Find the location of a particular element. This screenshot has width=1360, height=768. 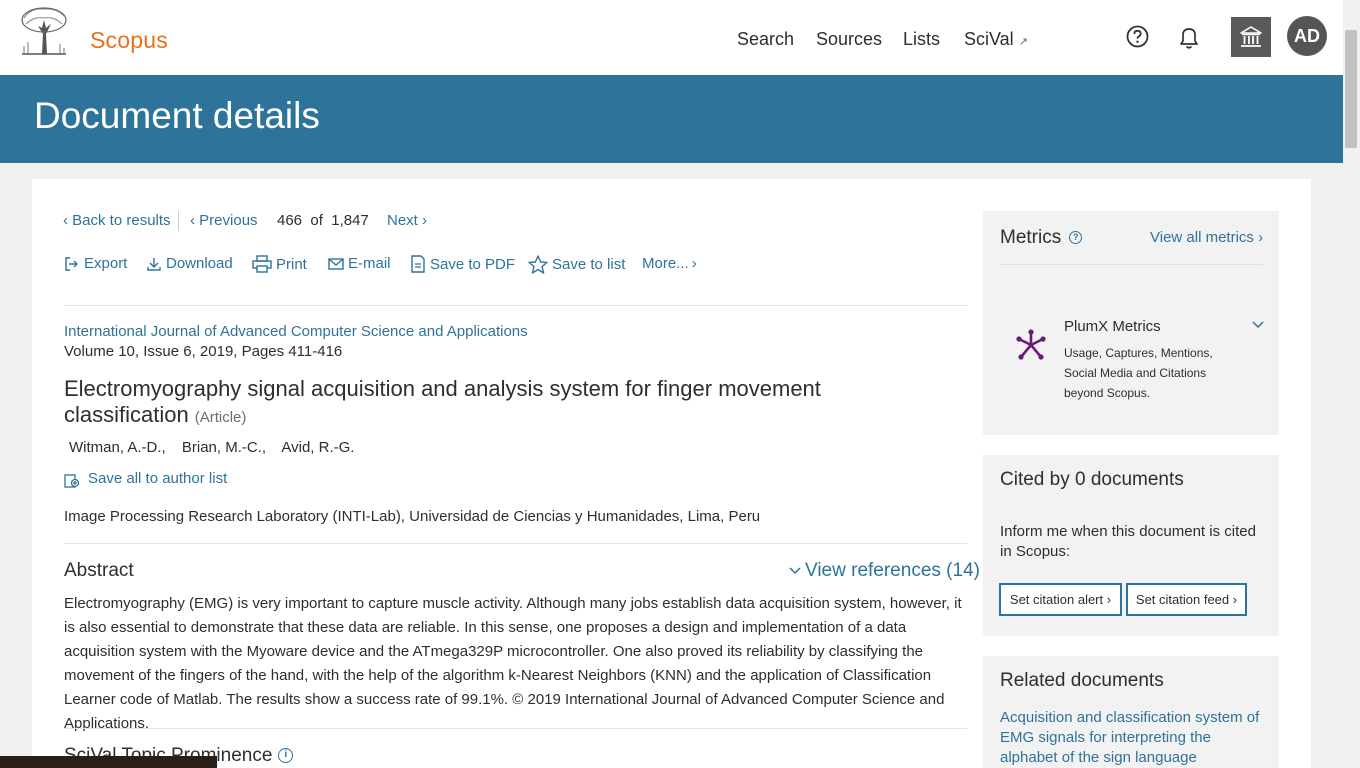

help-icon: ? is located at coordinates (1076, 238).